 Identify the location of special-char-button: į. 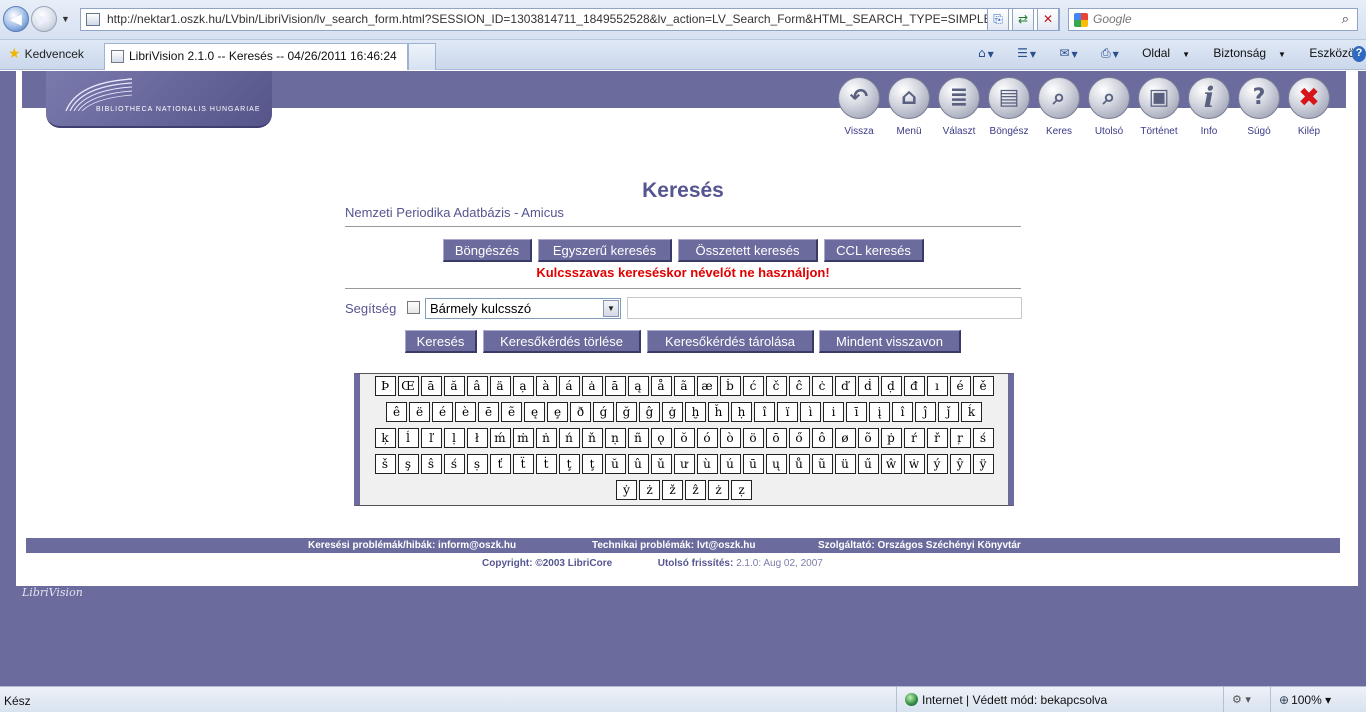
(879, 412).